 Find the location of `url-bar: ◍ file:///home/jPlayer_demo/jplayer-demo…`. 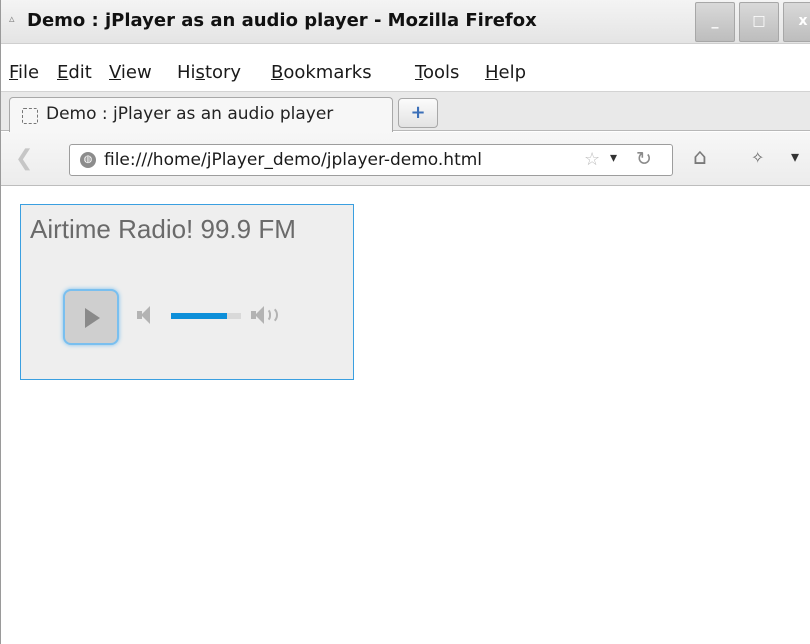

url-bar: ◍ file:///home/jPlayer_demo/jplayer-demo… is located at coordinates (371, 160).